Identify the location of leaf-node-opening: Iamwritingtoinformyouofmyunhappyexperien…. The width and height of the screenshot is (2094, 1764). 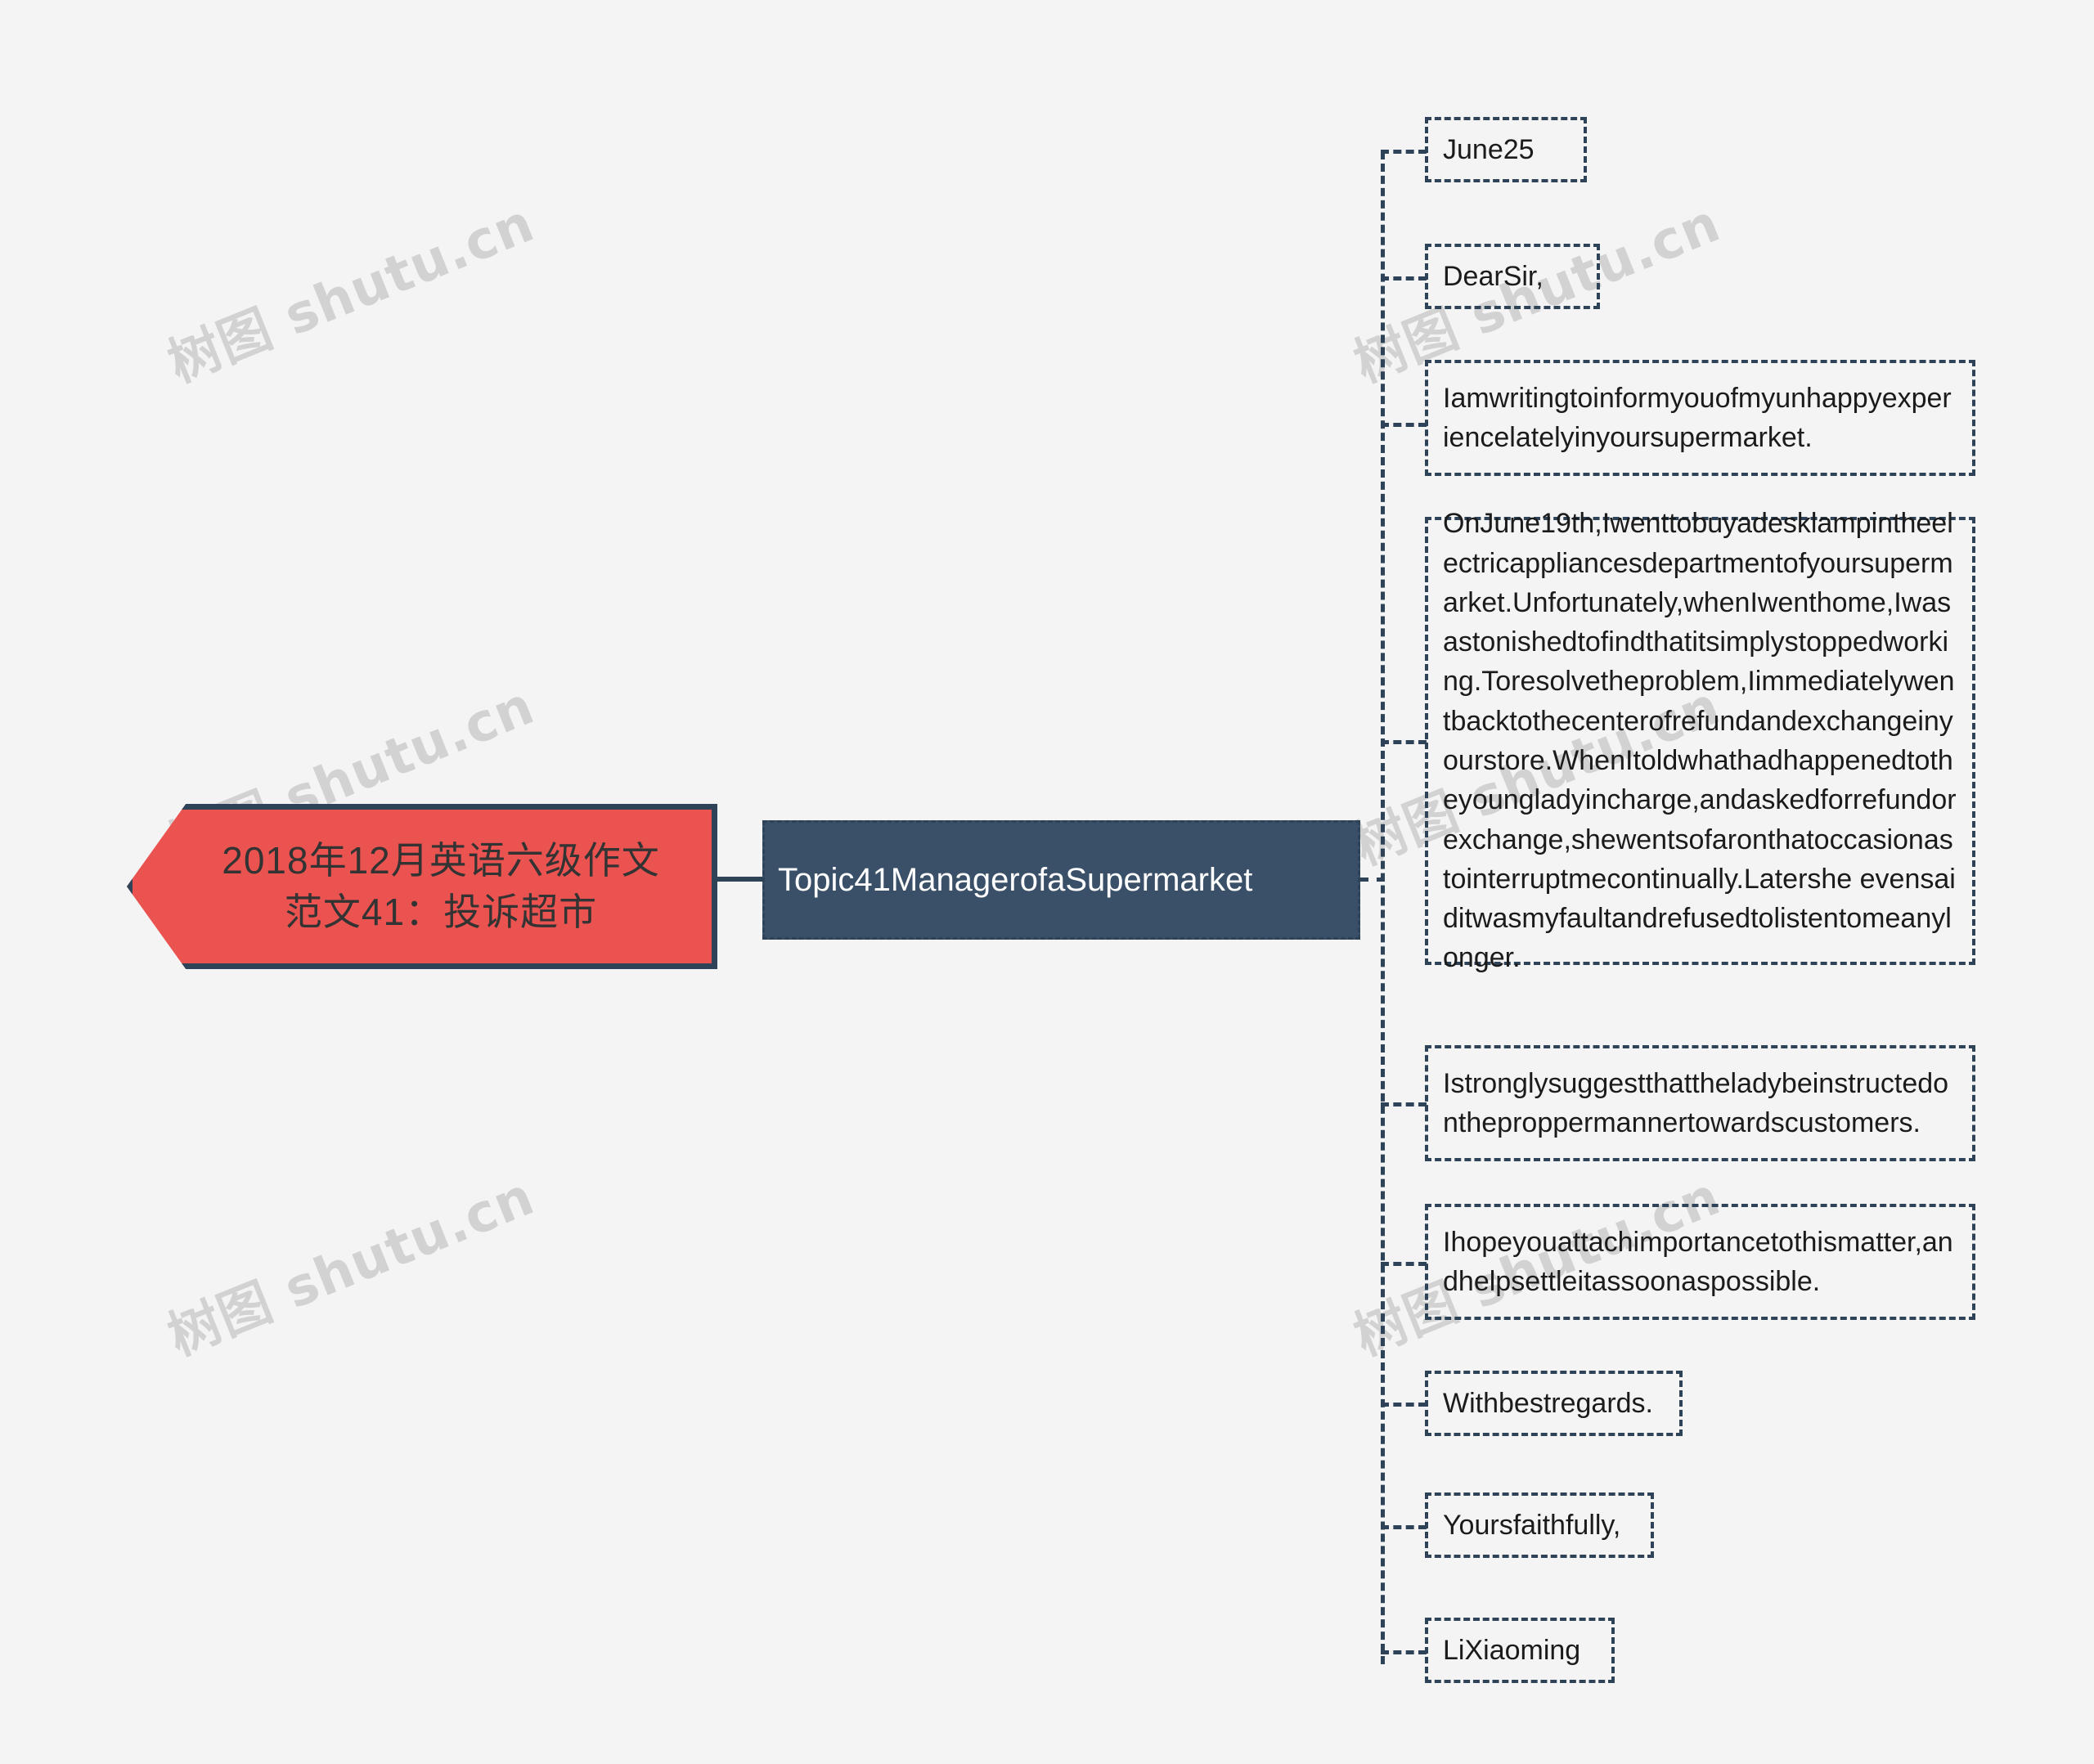
(1700, 418).